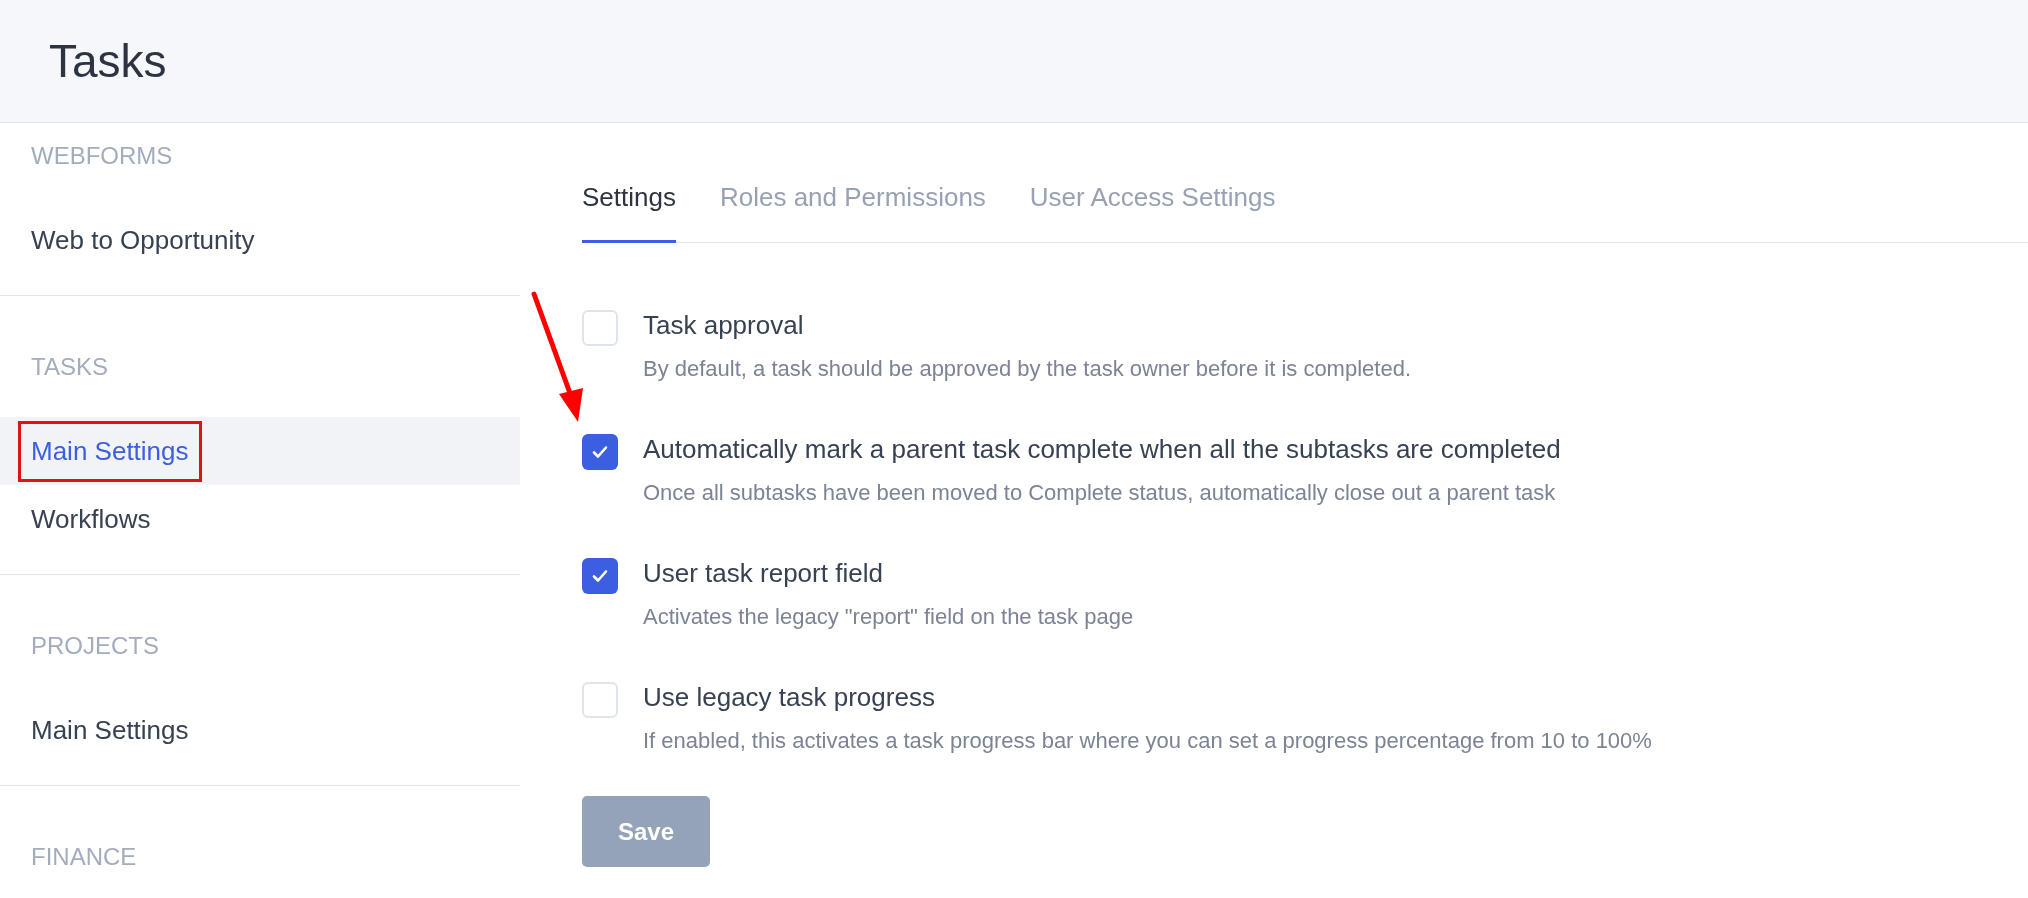  Describe the element at coordinates (1100, 493) in the screenshot. I see `setting-description: Once all subtasks have been moved to Complete status, automatically close out a parent task` at that location.